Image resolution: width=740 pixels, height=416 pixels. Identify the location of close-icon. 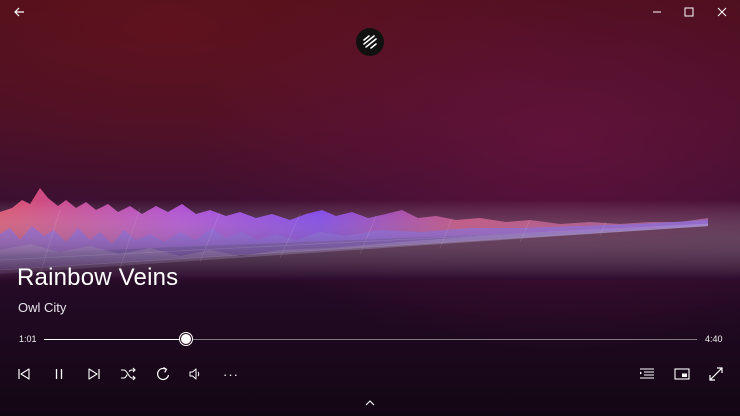
(722, 12).